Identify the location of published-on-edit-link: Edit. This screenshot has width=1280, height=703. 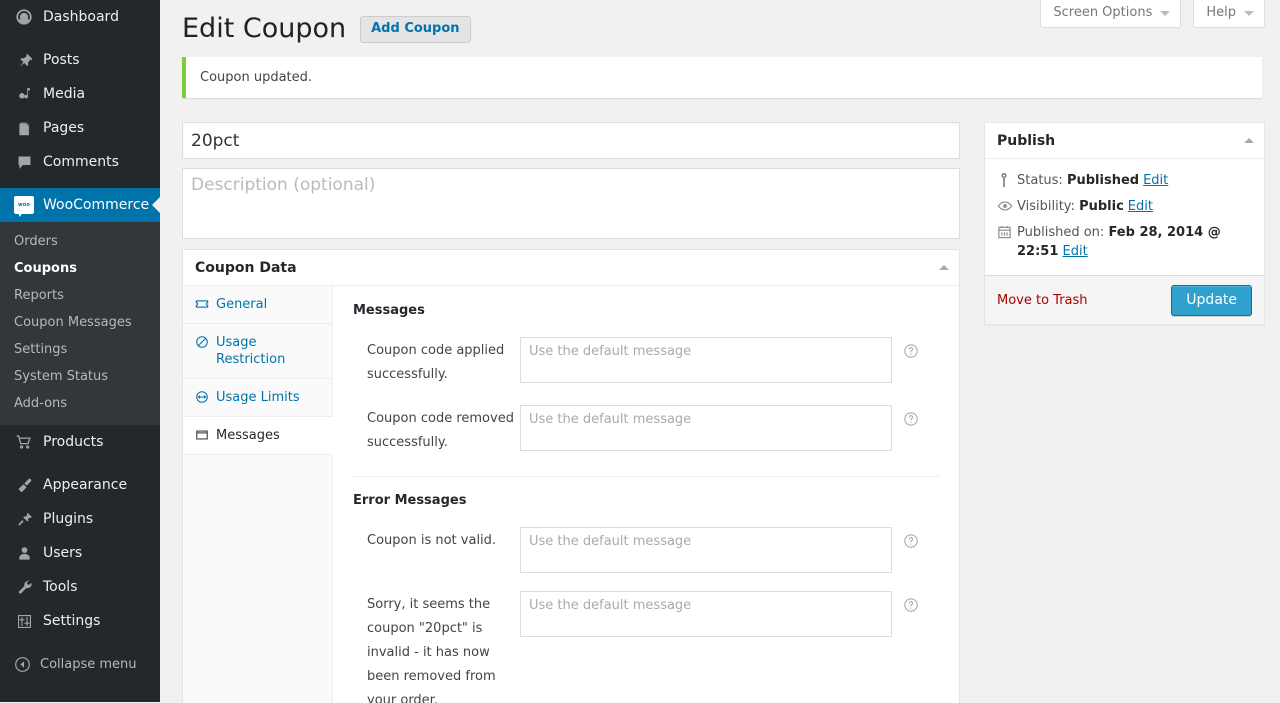
(1075, 251).